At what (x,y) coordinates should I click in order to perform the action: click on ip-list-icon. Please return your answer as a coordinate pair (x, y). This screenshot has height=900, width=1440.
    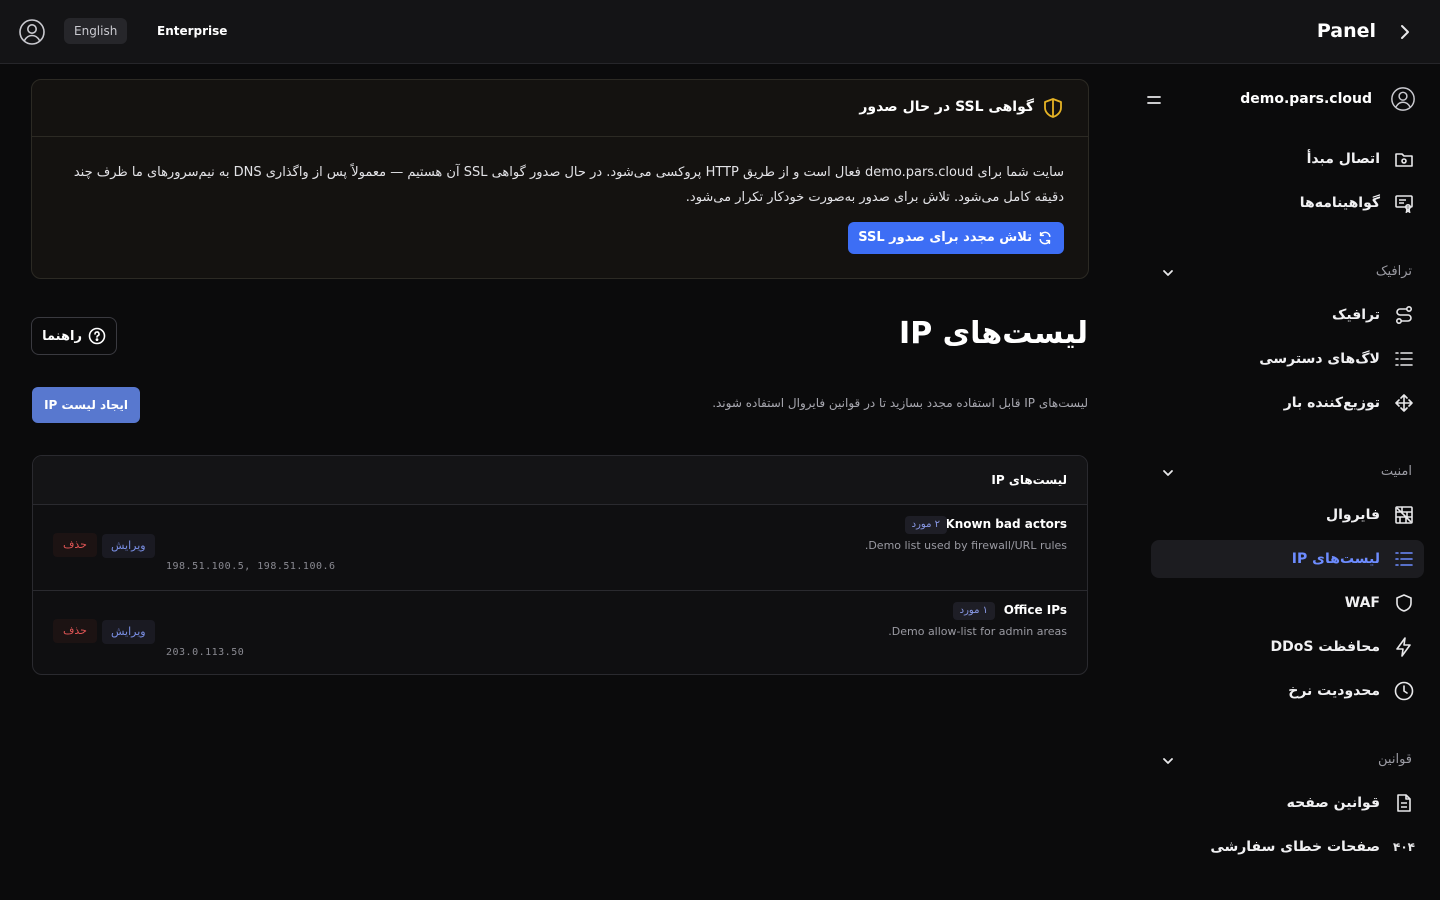
    Looking at the image, I should click on (1404, 559).